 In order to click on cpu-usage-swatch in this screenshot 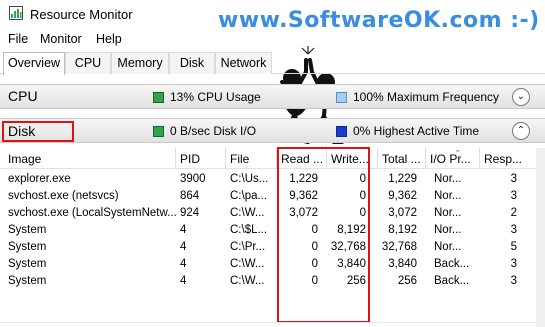, I will do `click(158, 97)`.